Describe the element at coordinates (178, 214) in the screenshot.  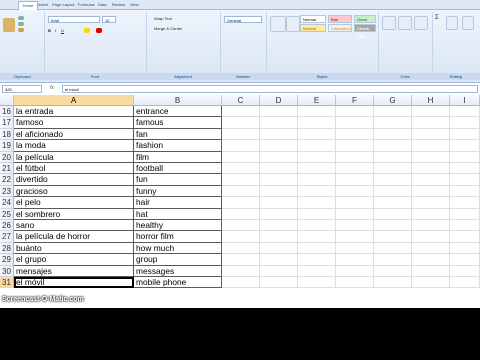
I see `cell-b: hat` at that location.